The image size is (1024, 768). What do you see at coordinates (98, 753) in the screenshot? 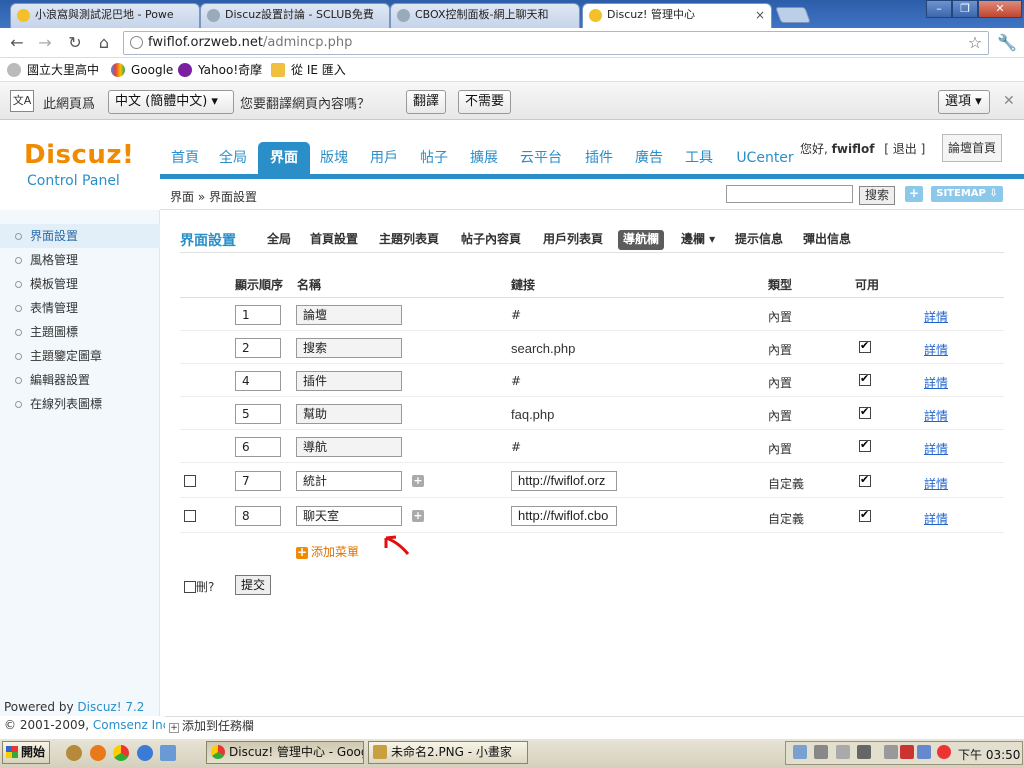
I see `firefox-icon` at bounding box center [98, 753].